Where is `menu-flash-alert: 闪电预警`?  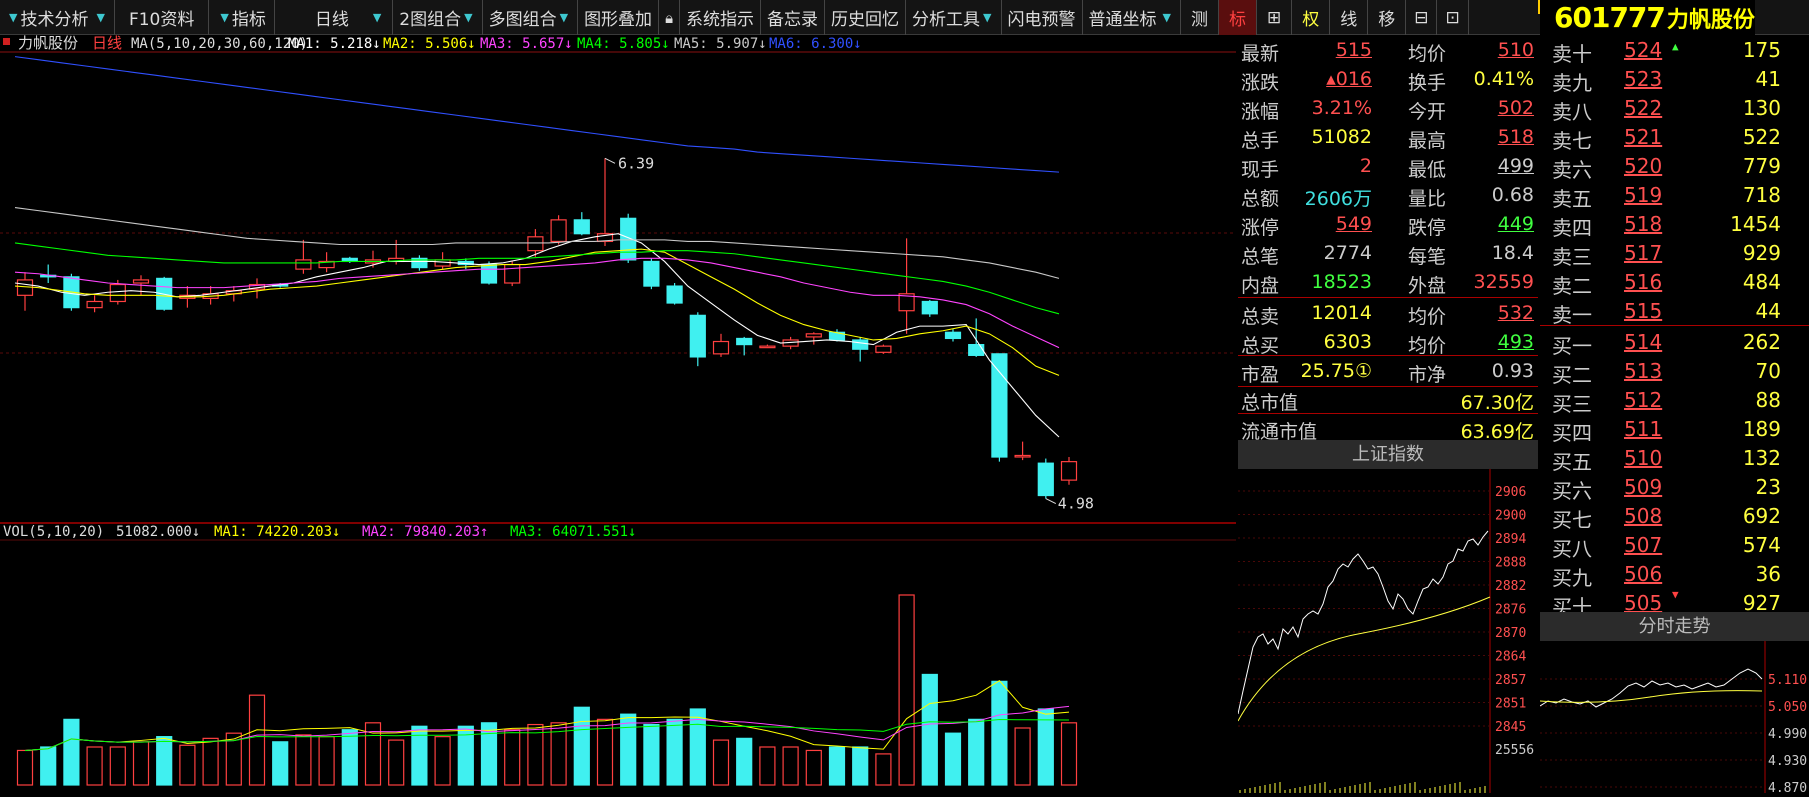 menu-flash-alert: 闪电预警 is located at coordinates (1042, 17).